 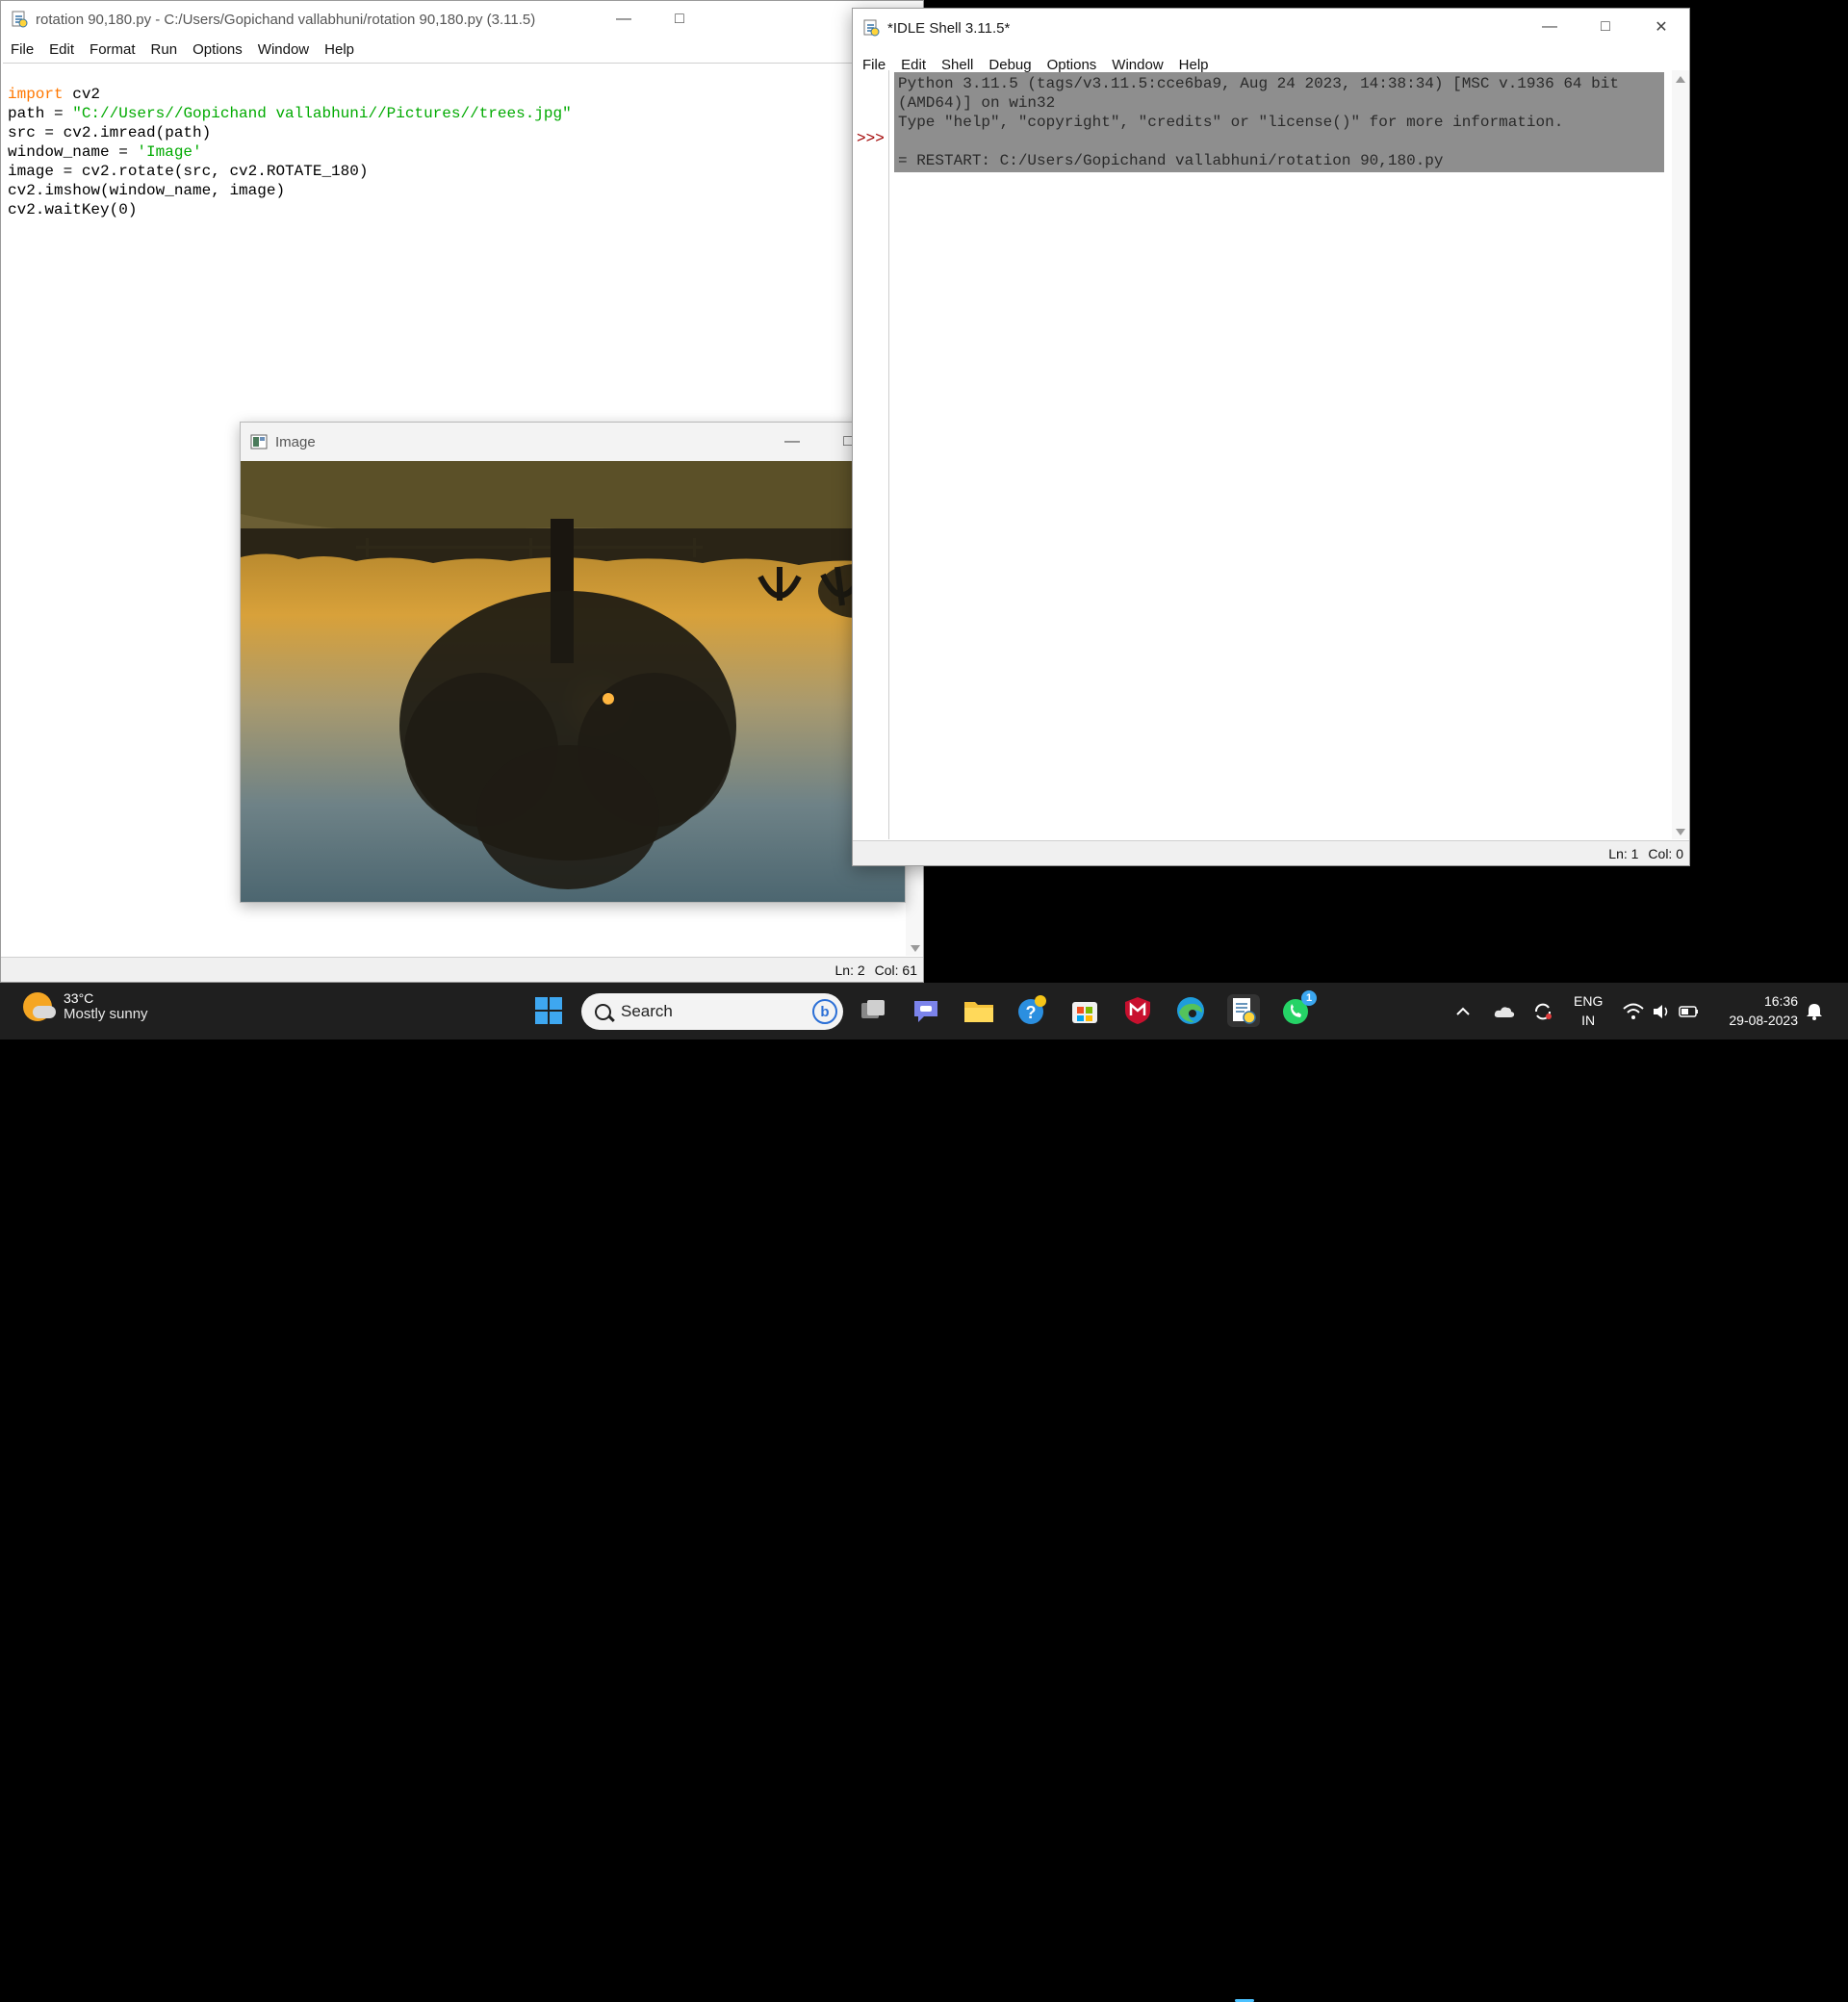 What do you see at coordinates (21, 49) in the screenshot?
I see `menu-file: File` at bounding box center [21, 49].